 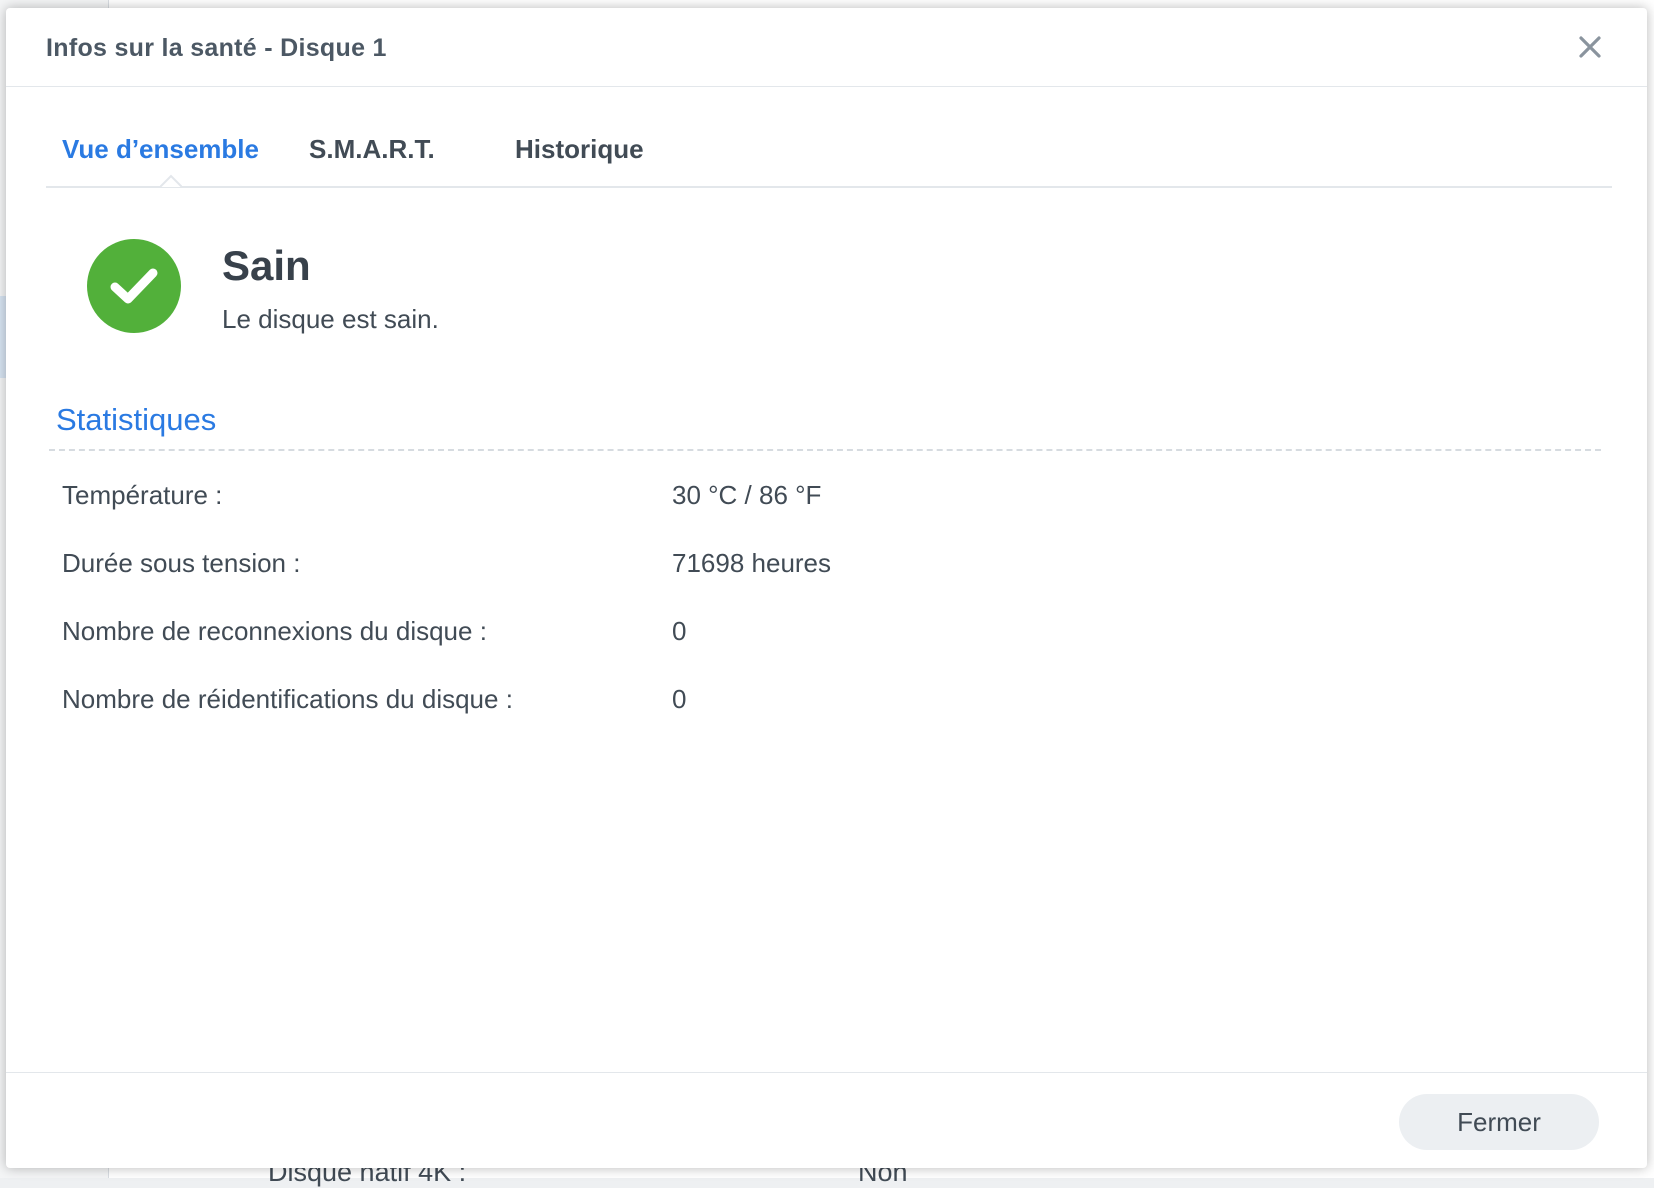 What do you see at coordinates (812, 636) in the screenshot?
I see `stat-row-reconnections: Nombre de reconnexions du disque : 0` at bounding box center [812, 636].